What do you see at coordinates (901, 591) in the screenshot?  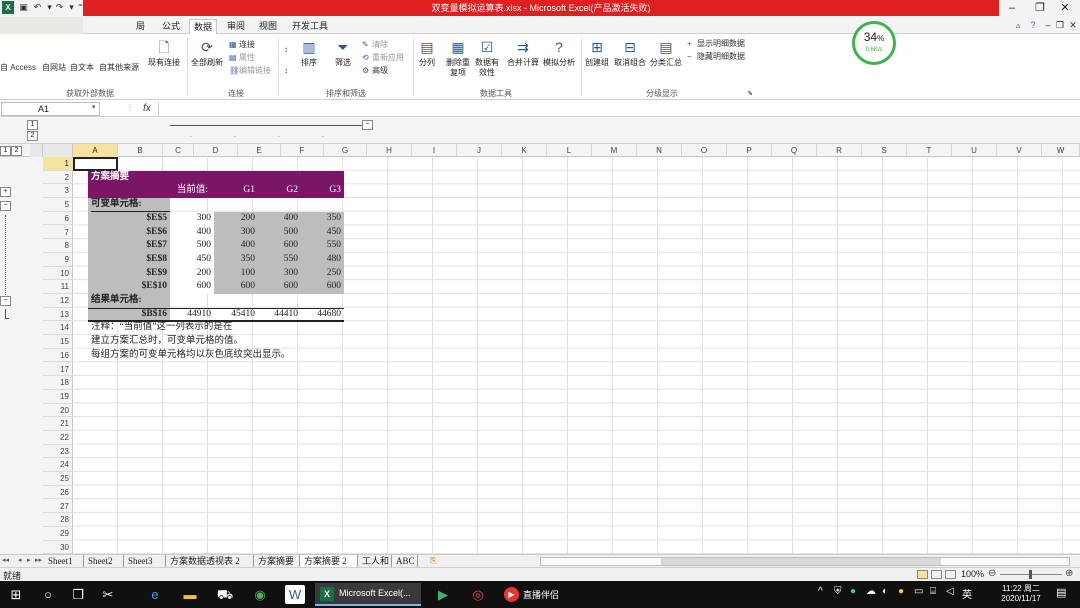 I see `tray-app-icon: ●` at bounding box center [901, 591].